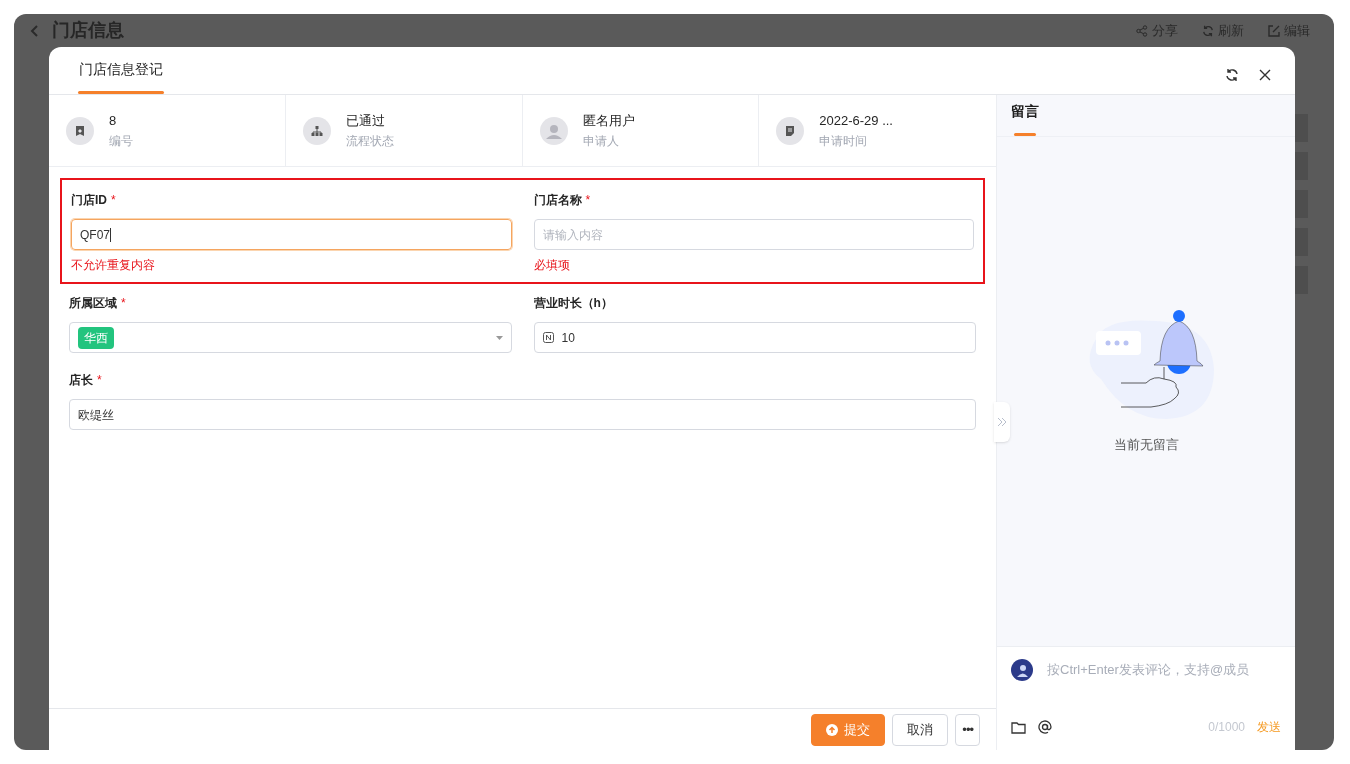  I want to click on double-chevron-icon, so click(1002, 422).